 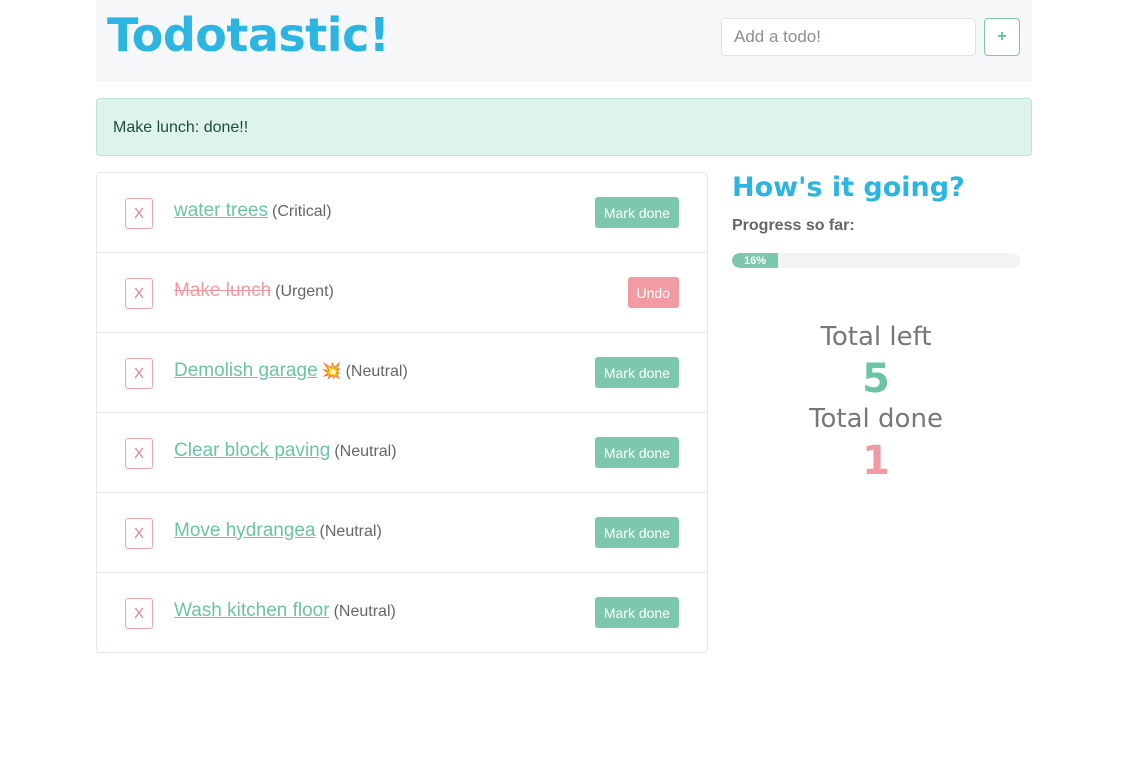 What do you see at coordinates (564, 41) in the screenshot?
I see `app-header: Todotastic! +` at bounding box center [564, 41].